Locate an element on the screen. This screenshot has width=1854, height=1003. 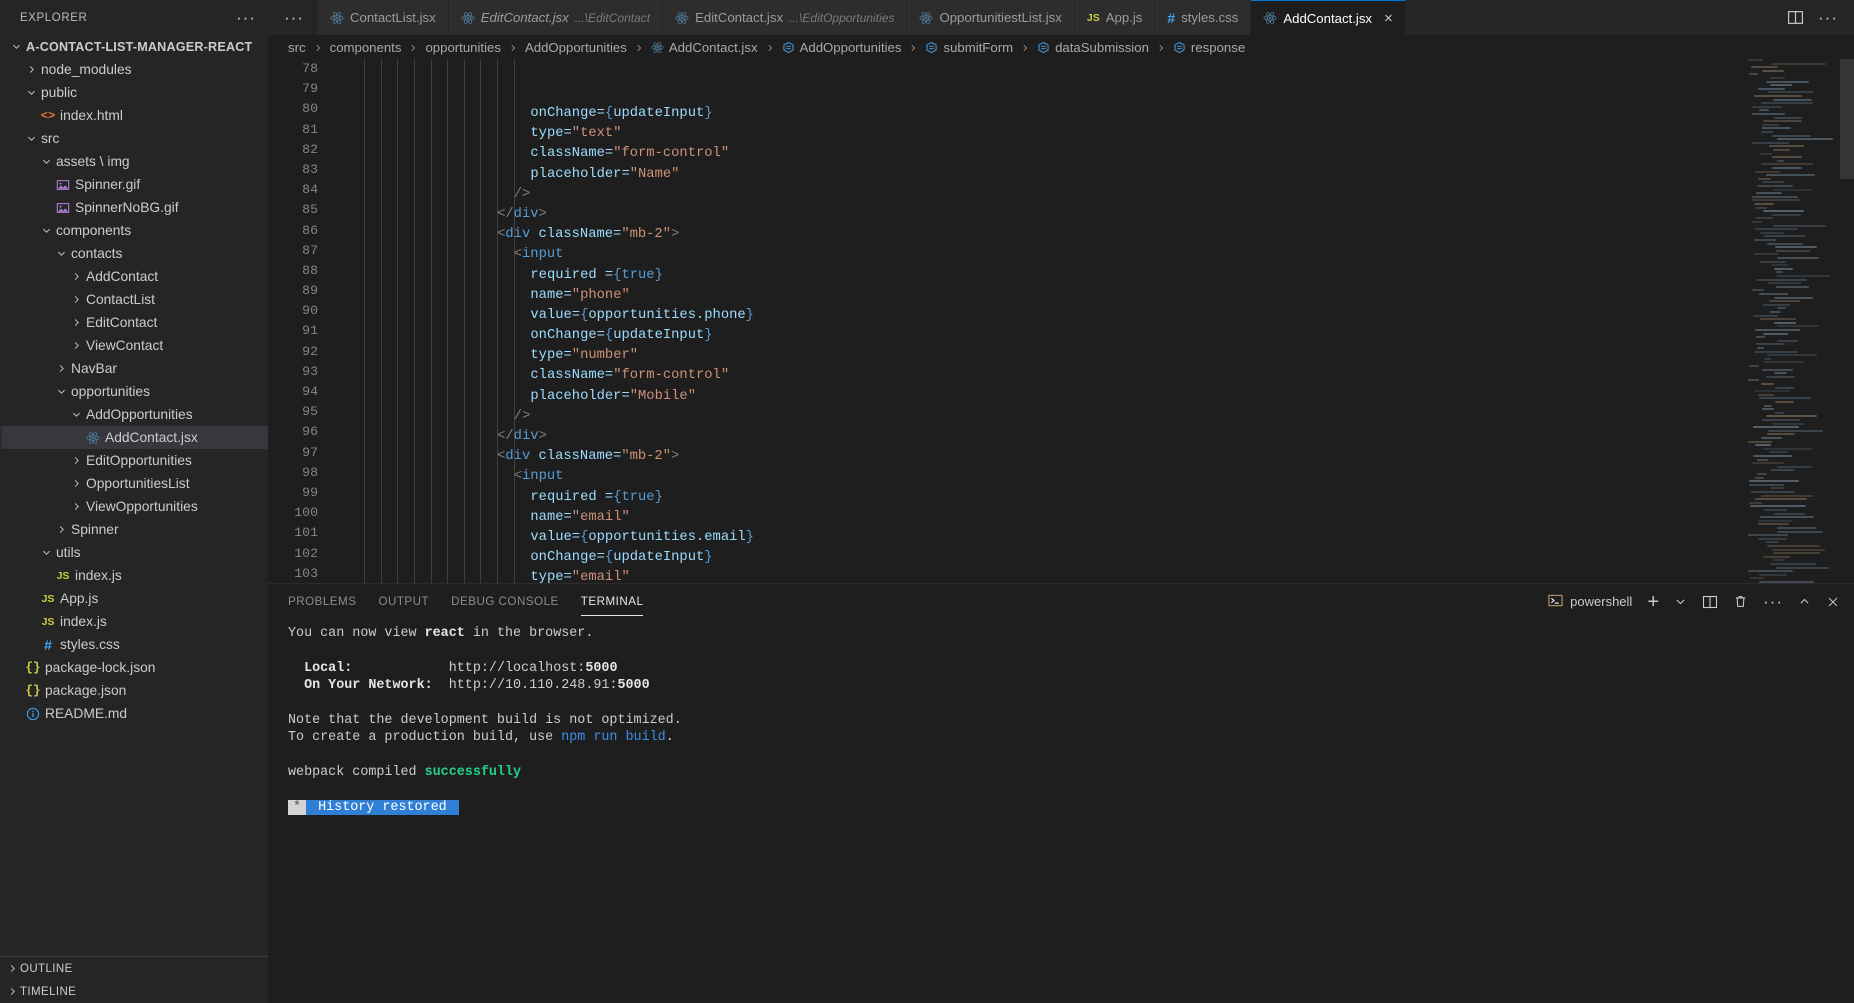
breadcrumb-item-opportunities: opportunities is located at coordinates (463, 47).